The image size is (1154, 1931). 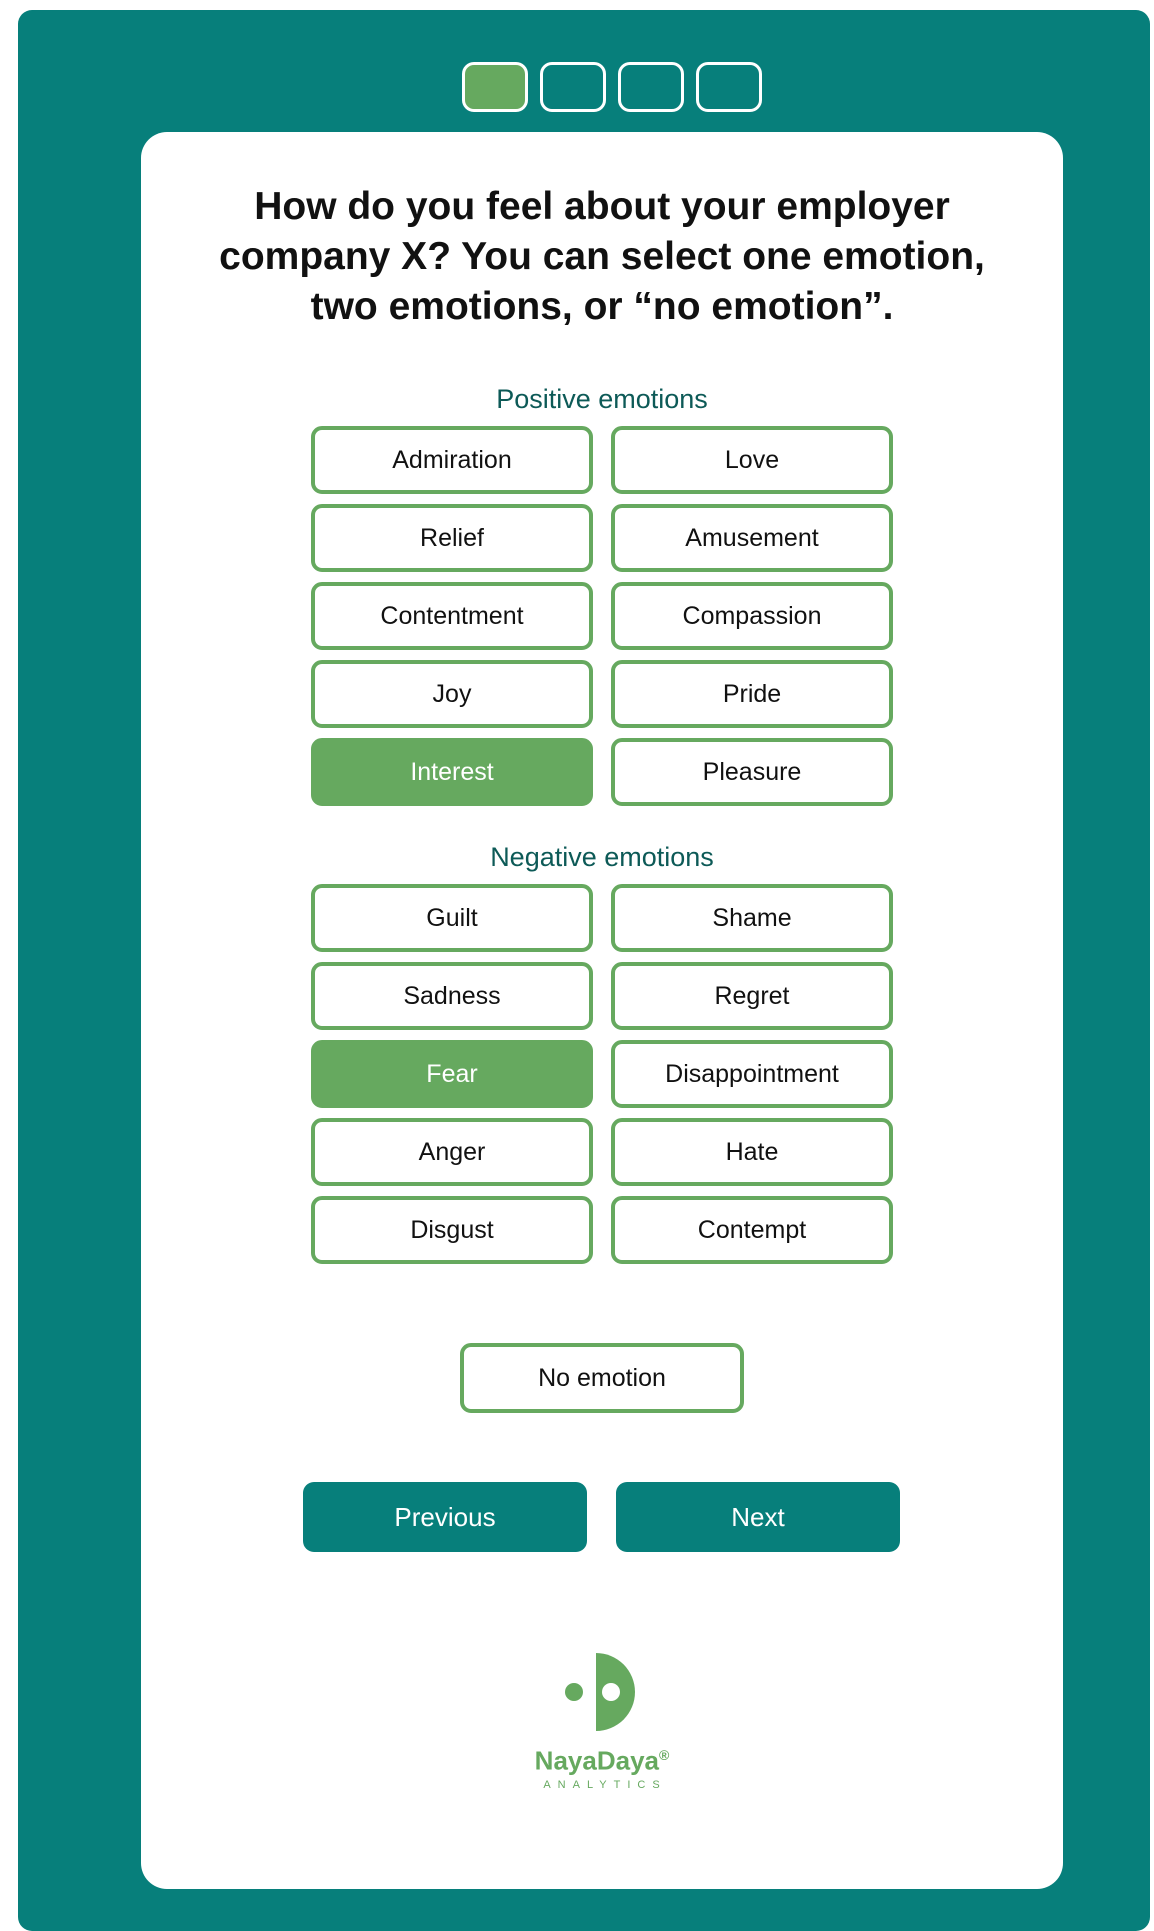 What do you see at coordinates (452, 772) in the screenshot?
I see `emotion-option-interest: Interest` at bounding box center [452, 772].